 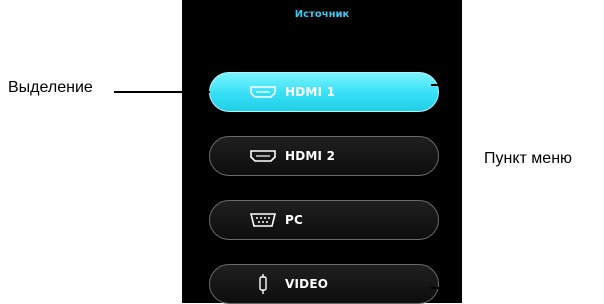 I want to click on highlight-callout-line, so click(x=162, y=92).